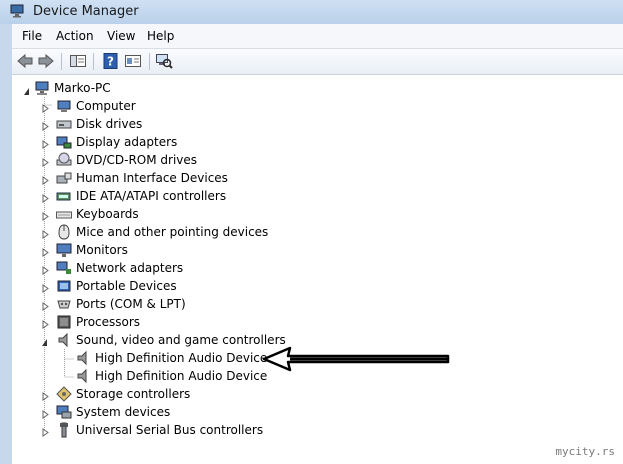  What do you see at coordinates (121, 36) in the screenshot?
I see `menu-view: View` at bounding box center [121, 36].